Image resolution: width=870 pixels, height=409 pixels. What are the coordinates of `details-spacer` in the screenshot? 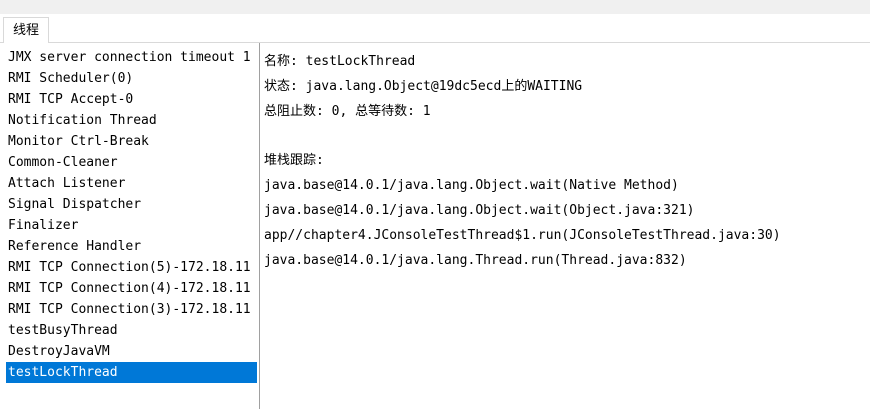 It's located at (564, 136).